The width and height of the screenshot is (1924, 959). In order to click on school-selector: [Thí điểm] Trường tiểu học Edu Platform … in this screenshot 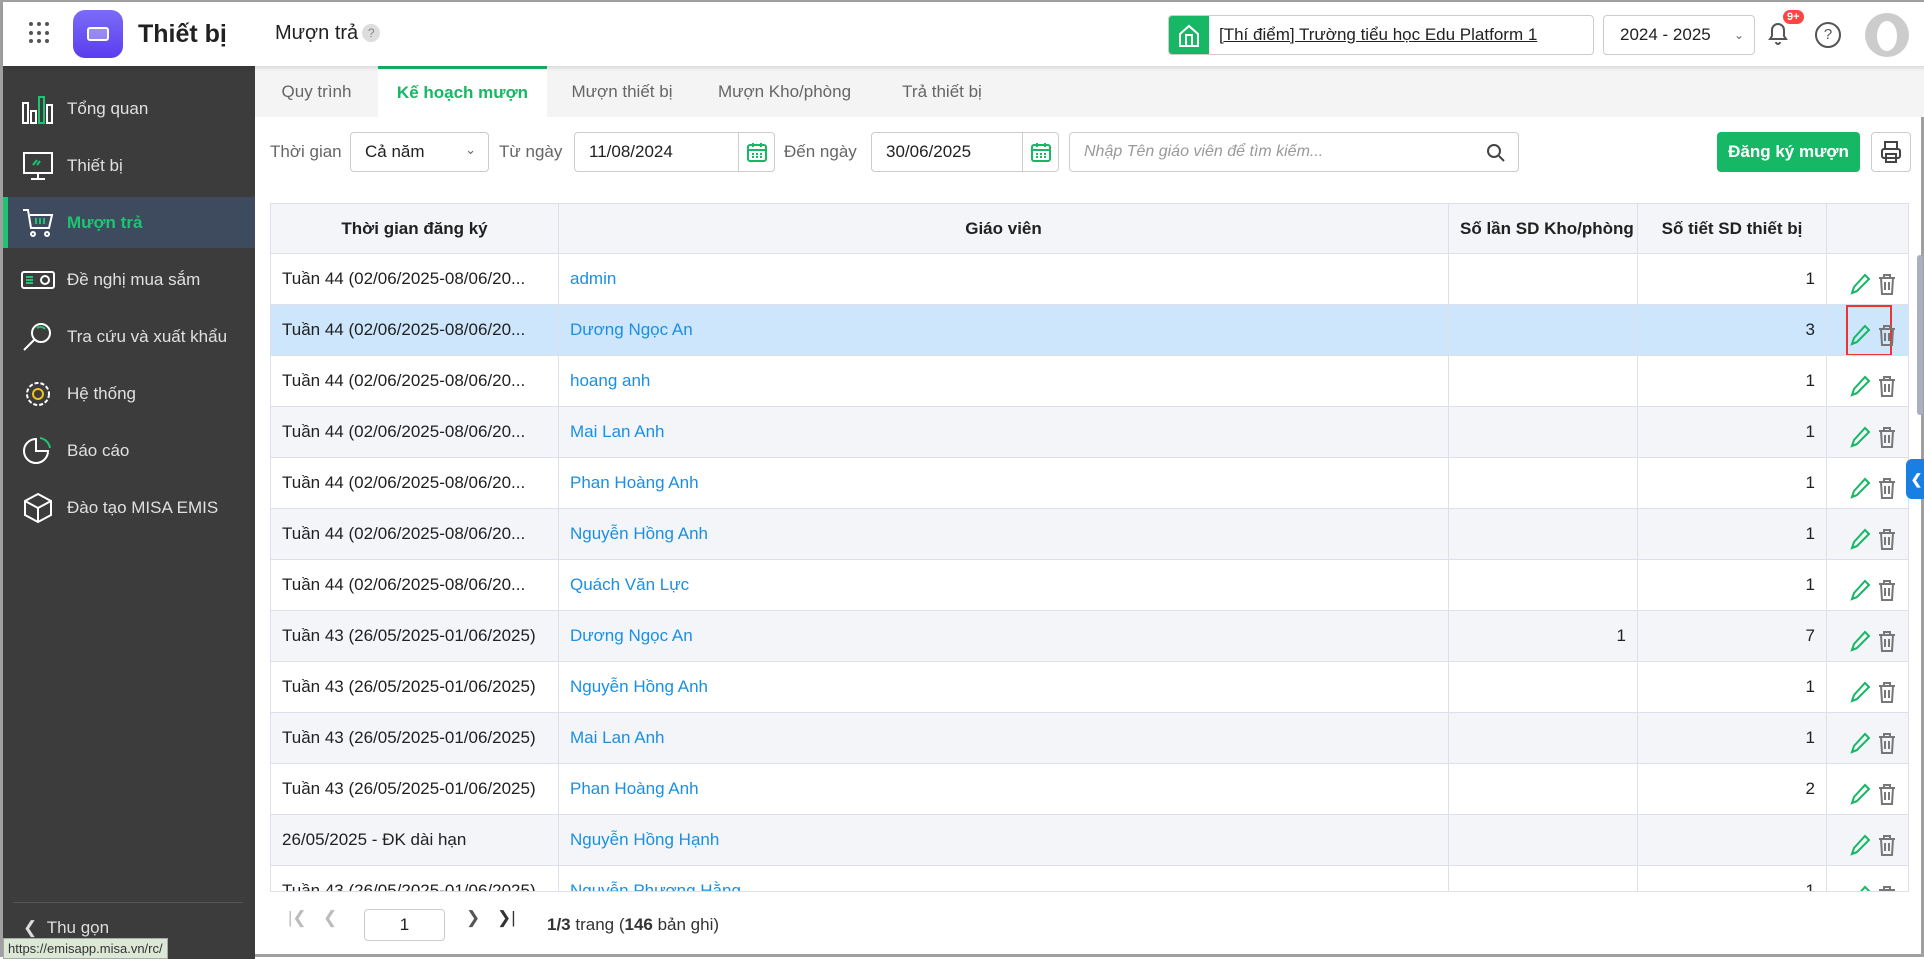, I will do `click(1381, 35)`.